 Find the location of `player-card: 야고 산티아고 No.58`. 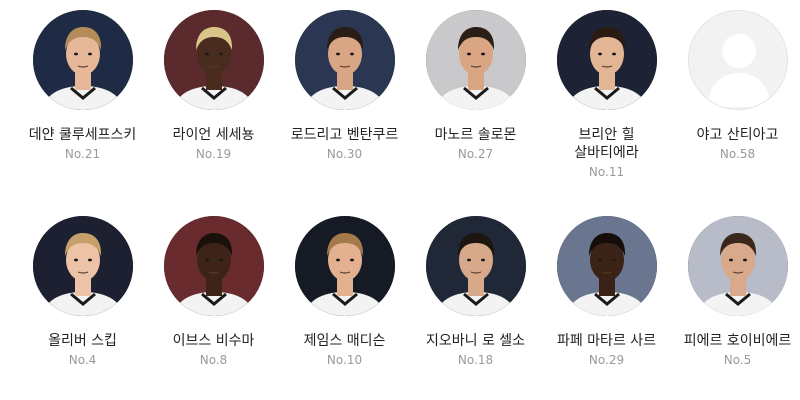

player-card: 야고 산티아고 No.58 is located at coordinates (736, 86).